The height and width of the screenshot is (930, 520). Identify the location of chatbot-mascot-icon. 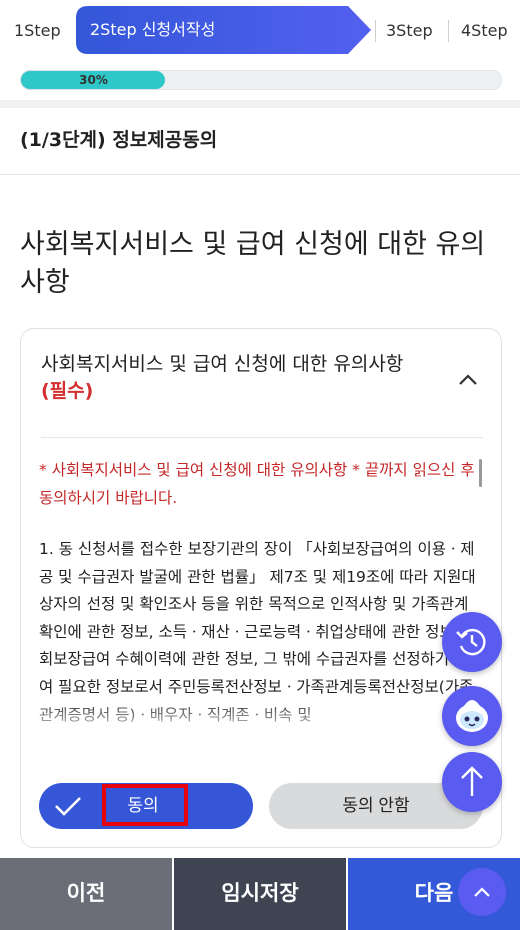
(472, 716).